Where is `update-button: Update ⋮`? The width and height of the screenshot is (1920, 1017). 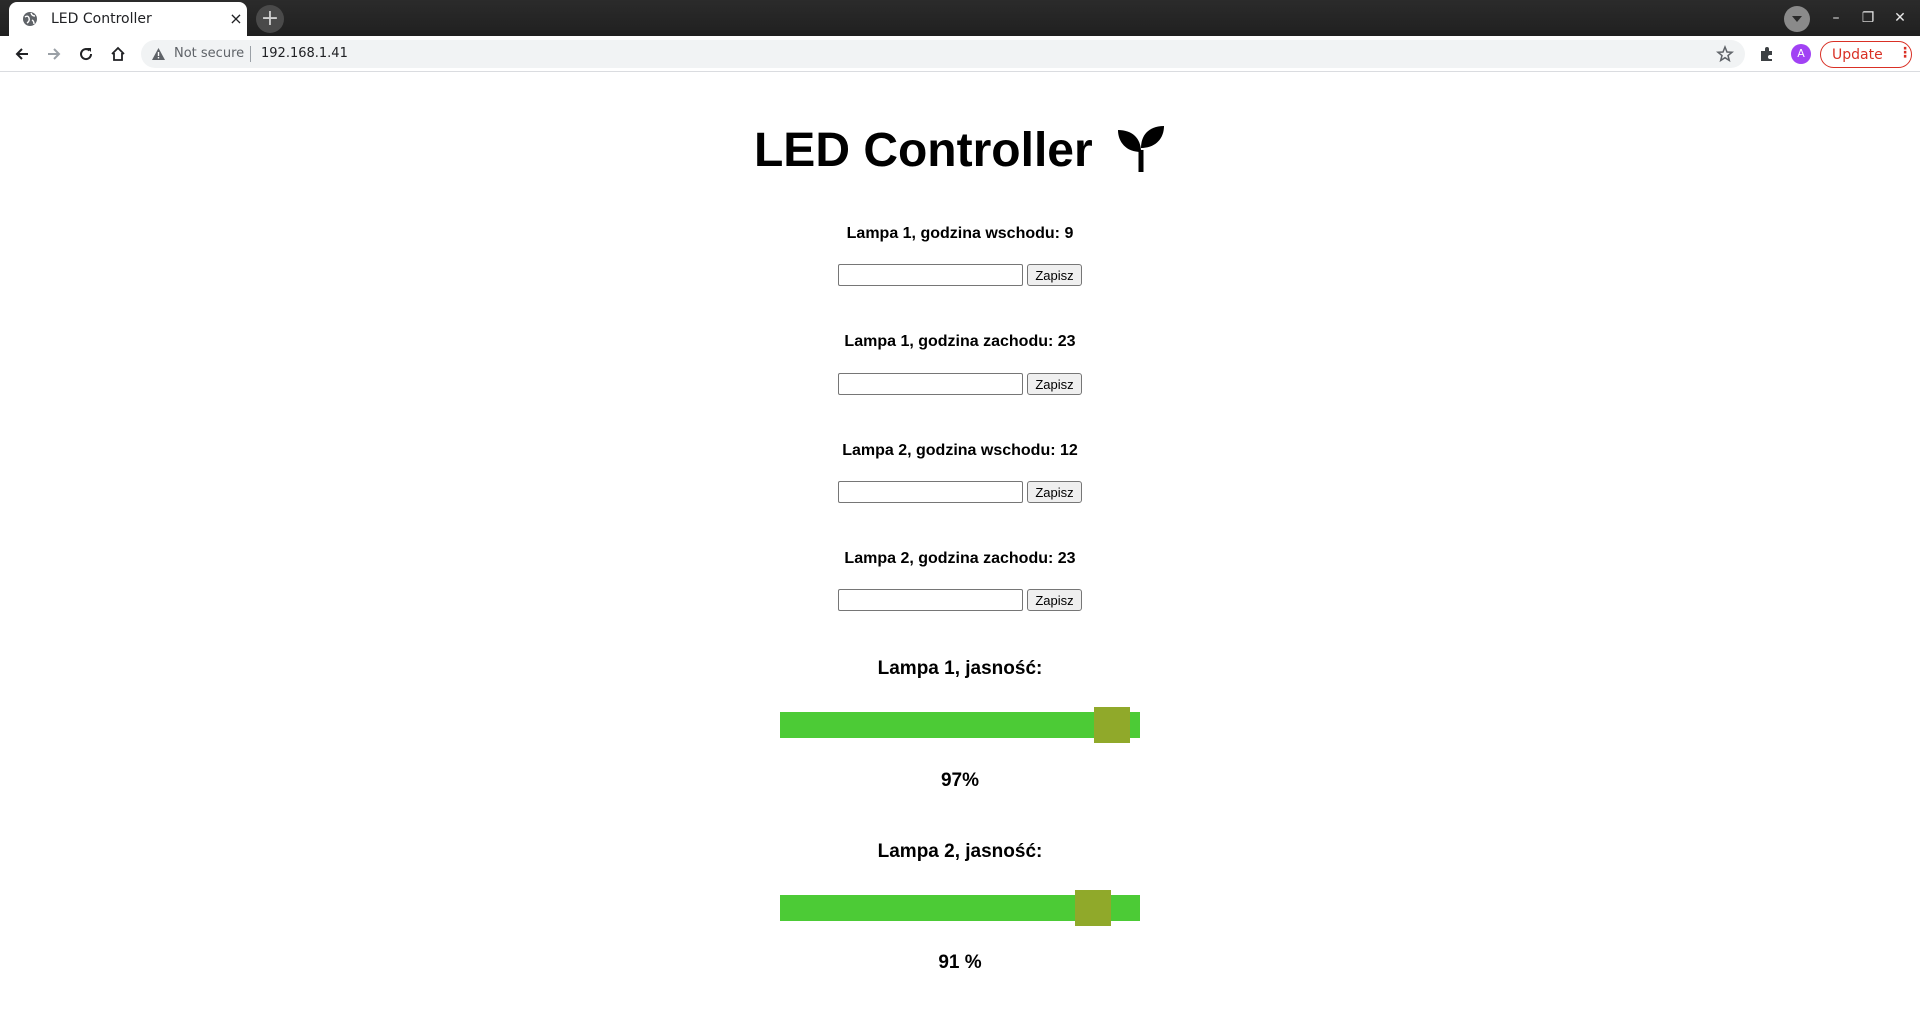
update-button: Update ⋮ is located at coordinates (1866, 54).